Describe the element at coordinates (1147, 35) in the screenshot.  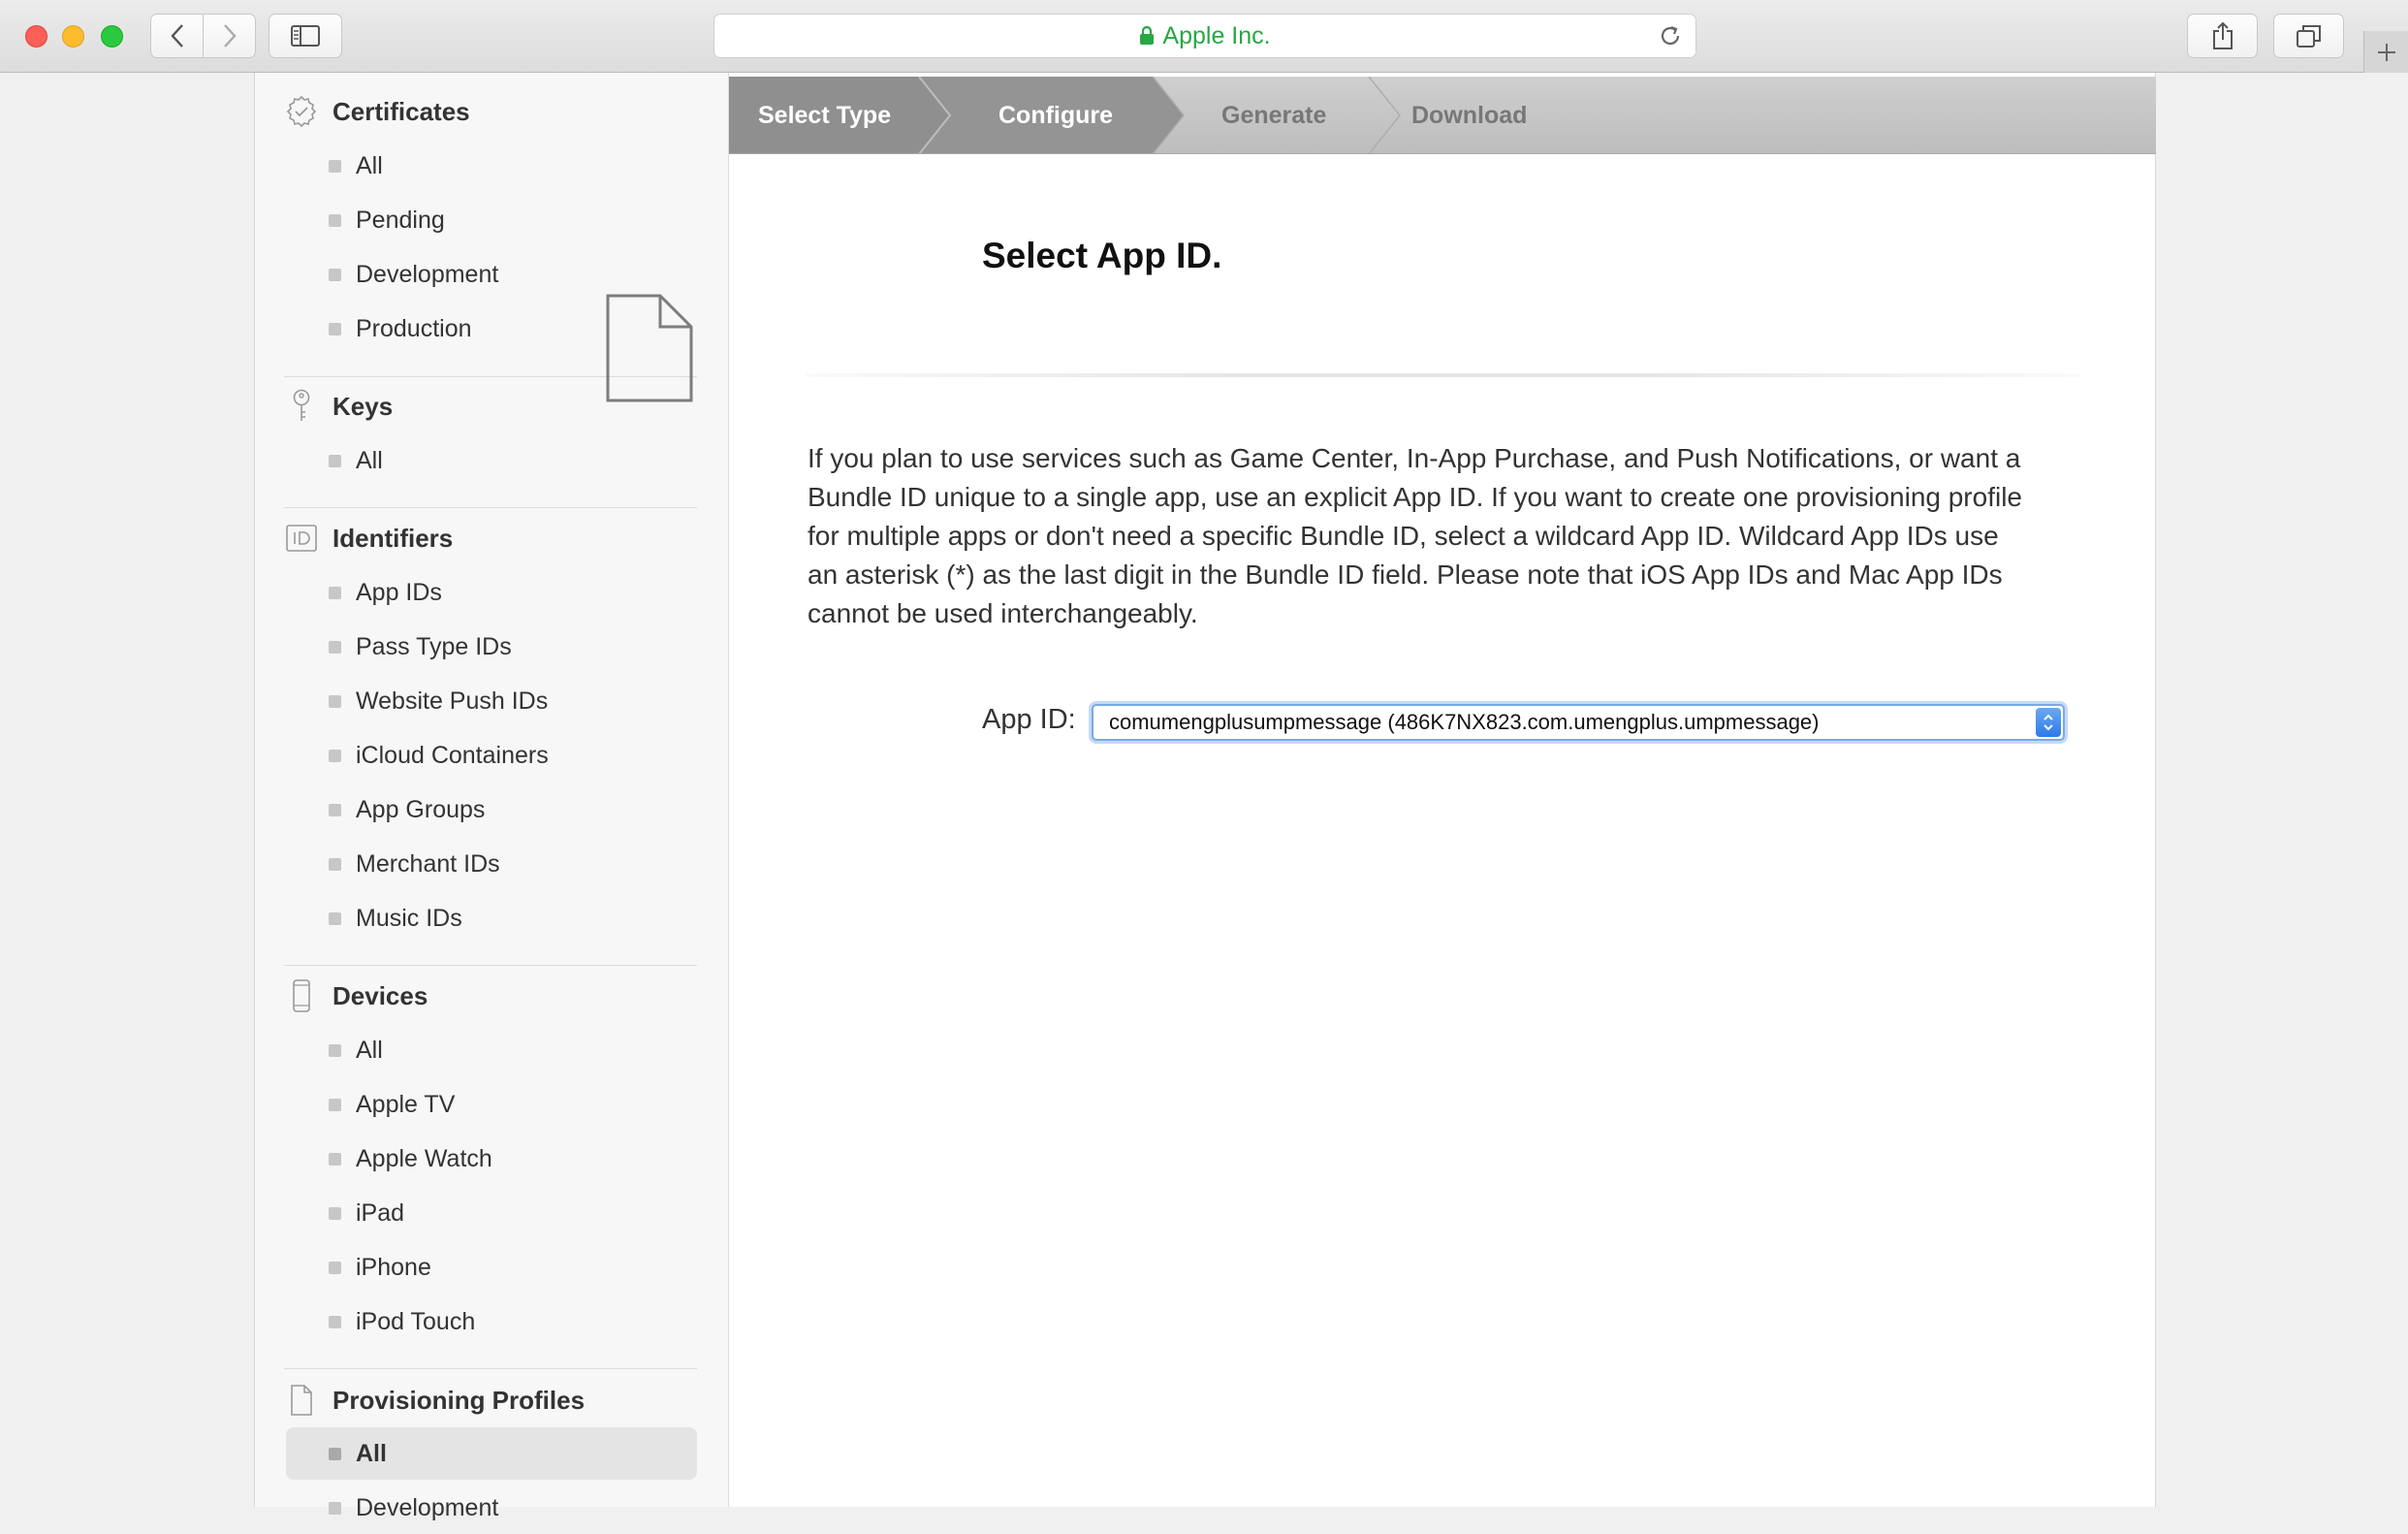
I see `lock-icon` at that location.